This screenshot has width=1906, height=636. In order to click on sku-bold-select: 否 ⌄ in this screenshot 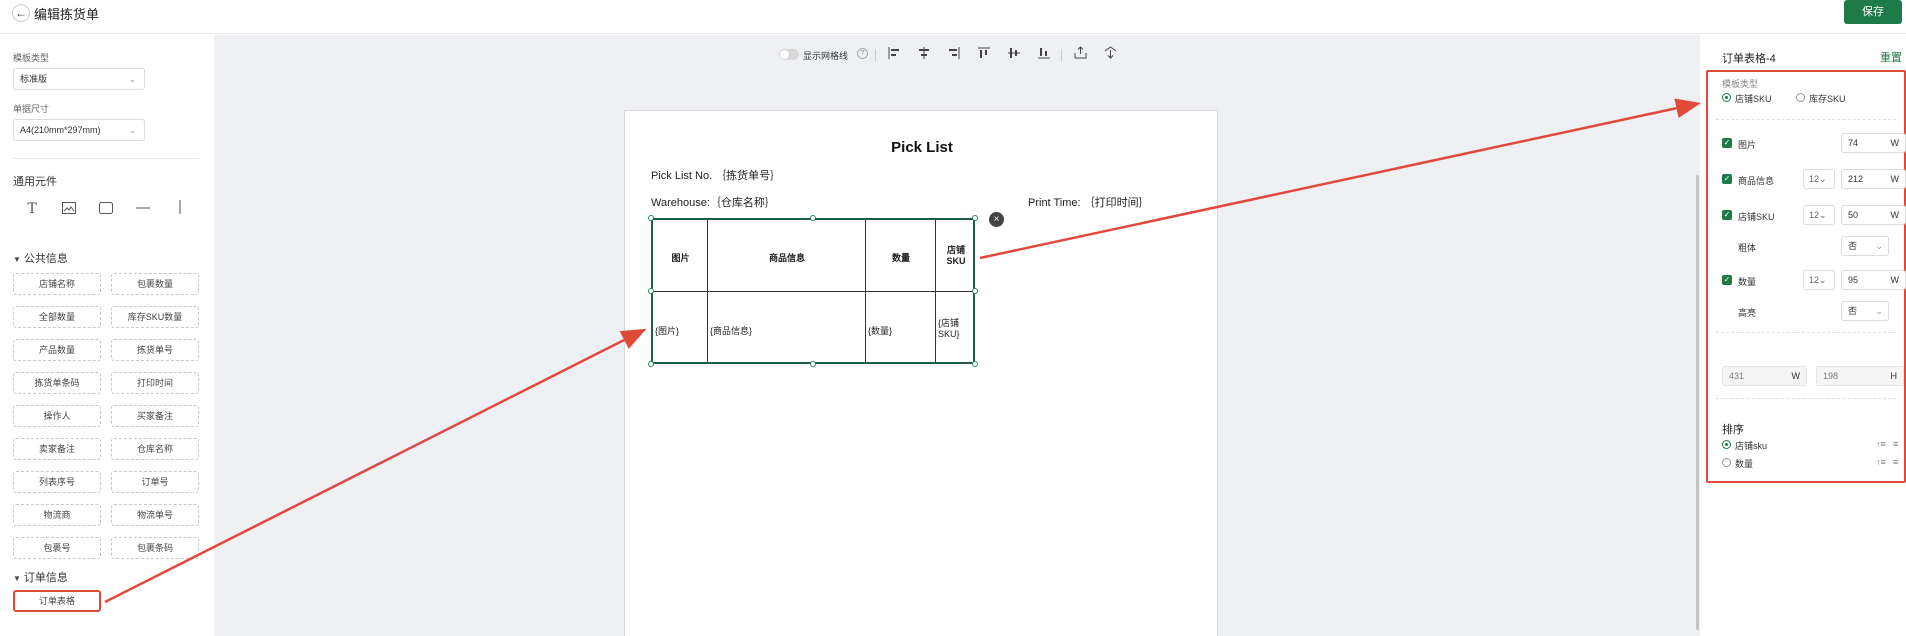, I will do `click(1865, 246)`.